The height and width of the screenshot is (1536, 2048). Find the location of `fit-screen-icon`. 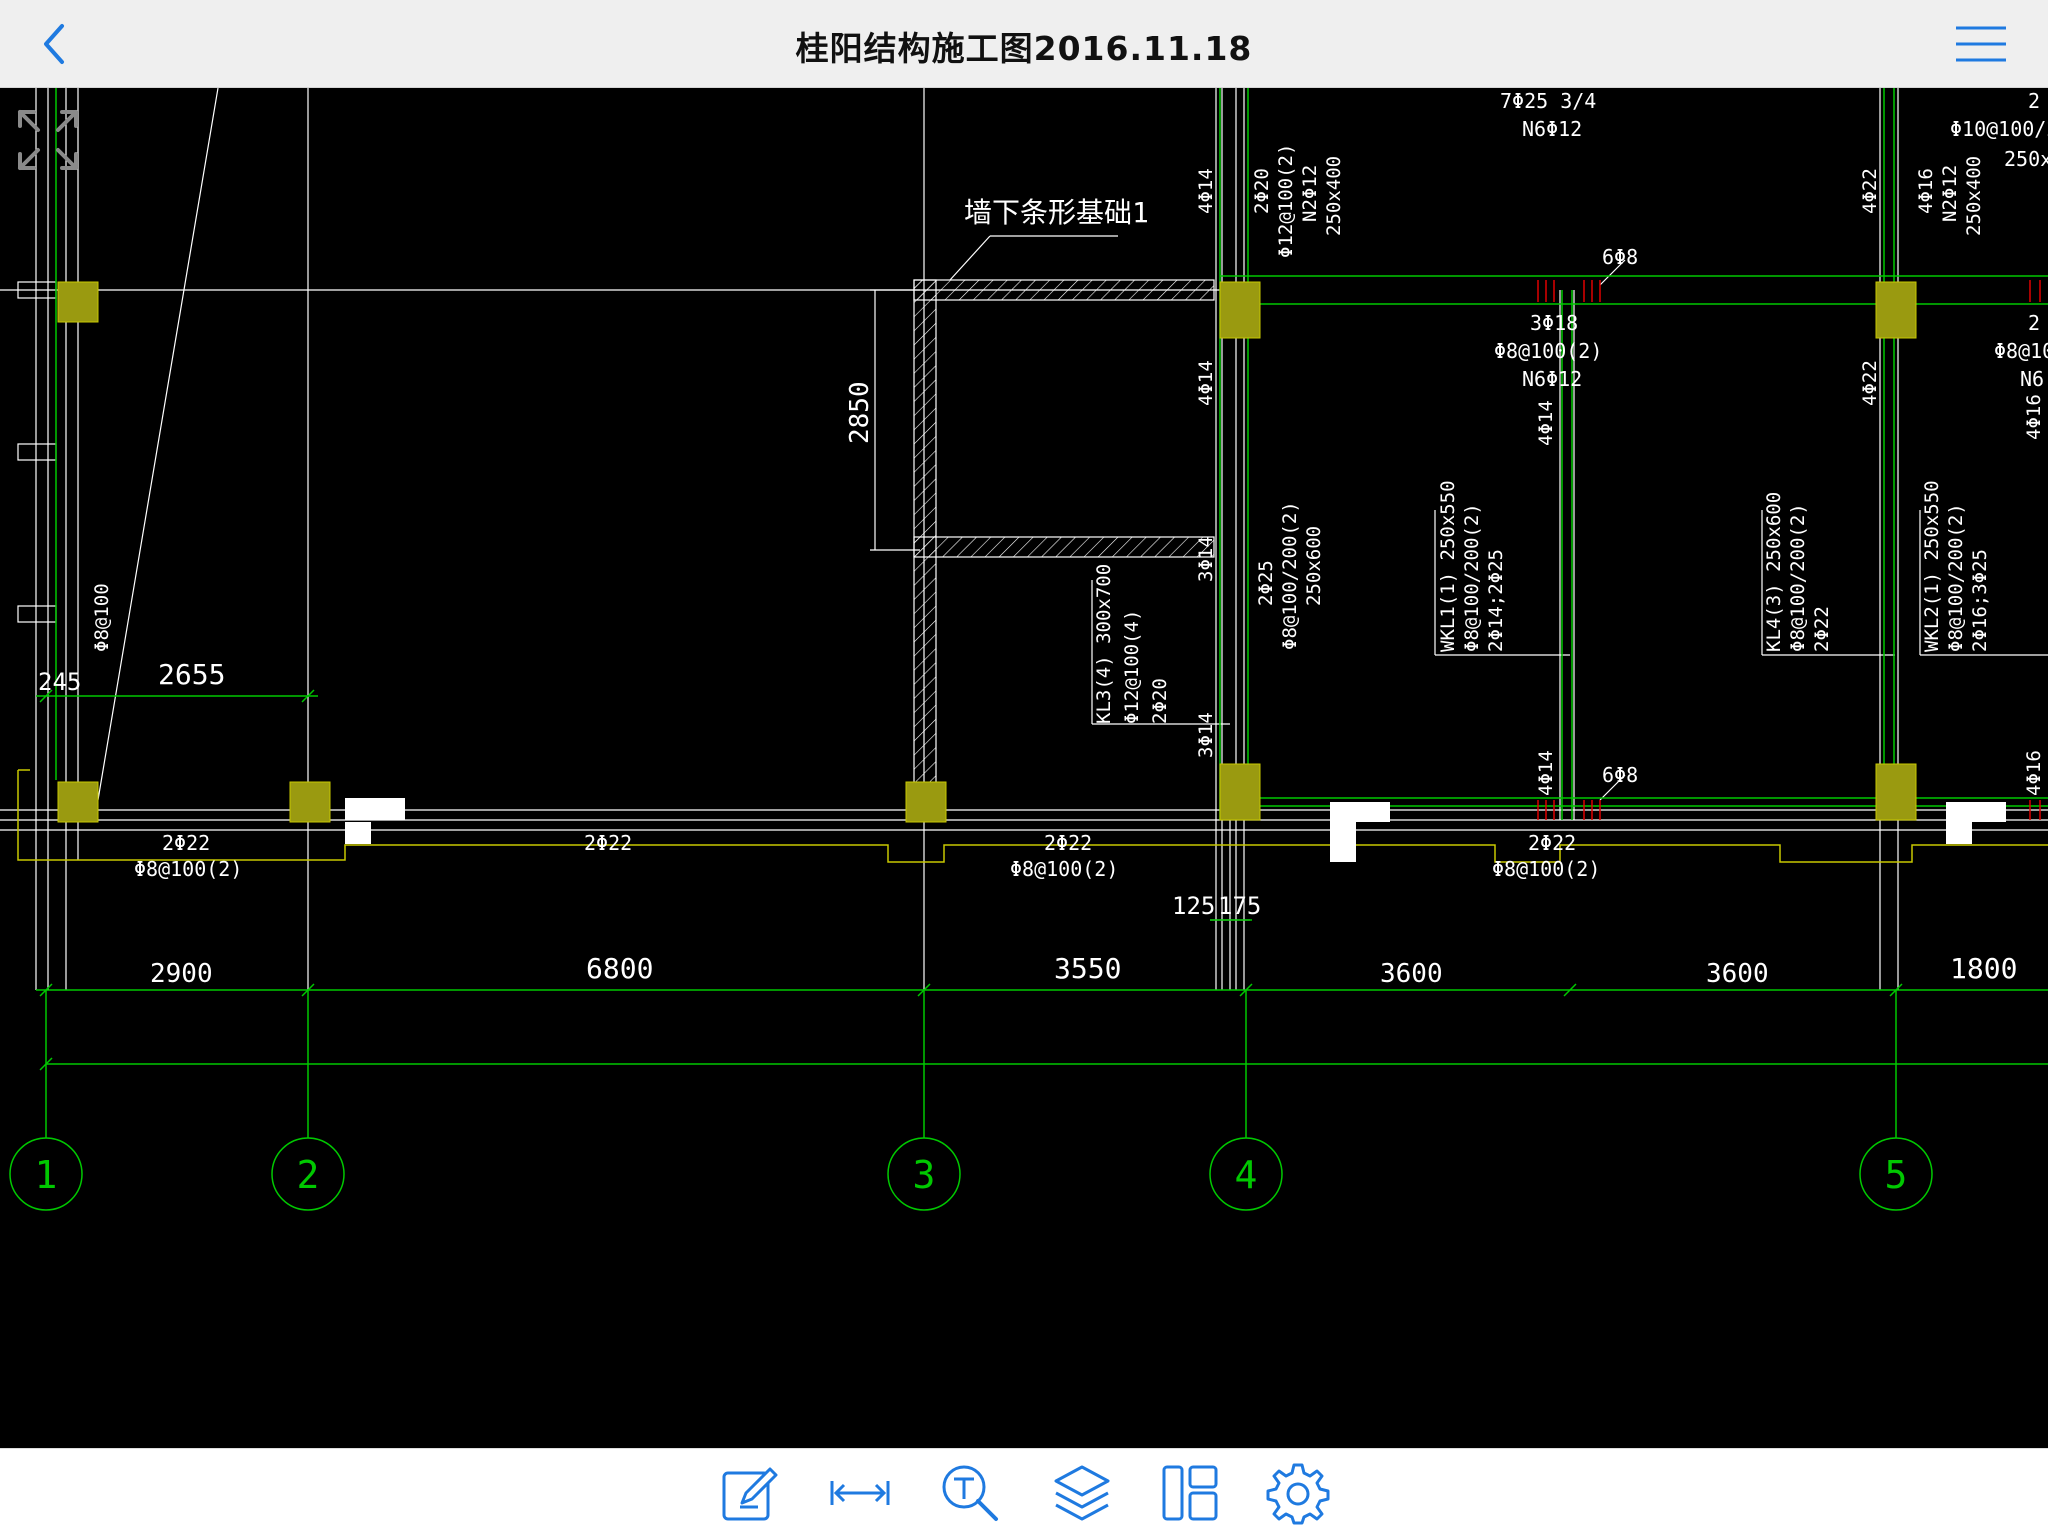

fit-screen-icon is located at coordinates (48, 140).